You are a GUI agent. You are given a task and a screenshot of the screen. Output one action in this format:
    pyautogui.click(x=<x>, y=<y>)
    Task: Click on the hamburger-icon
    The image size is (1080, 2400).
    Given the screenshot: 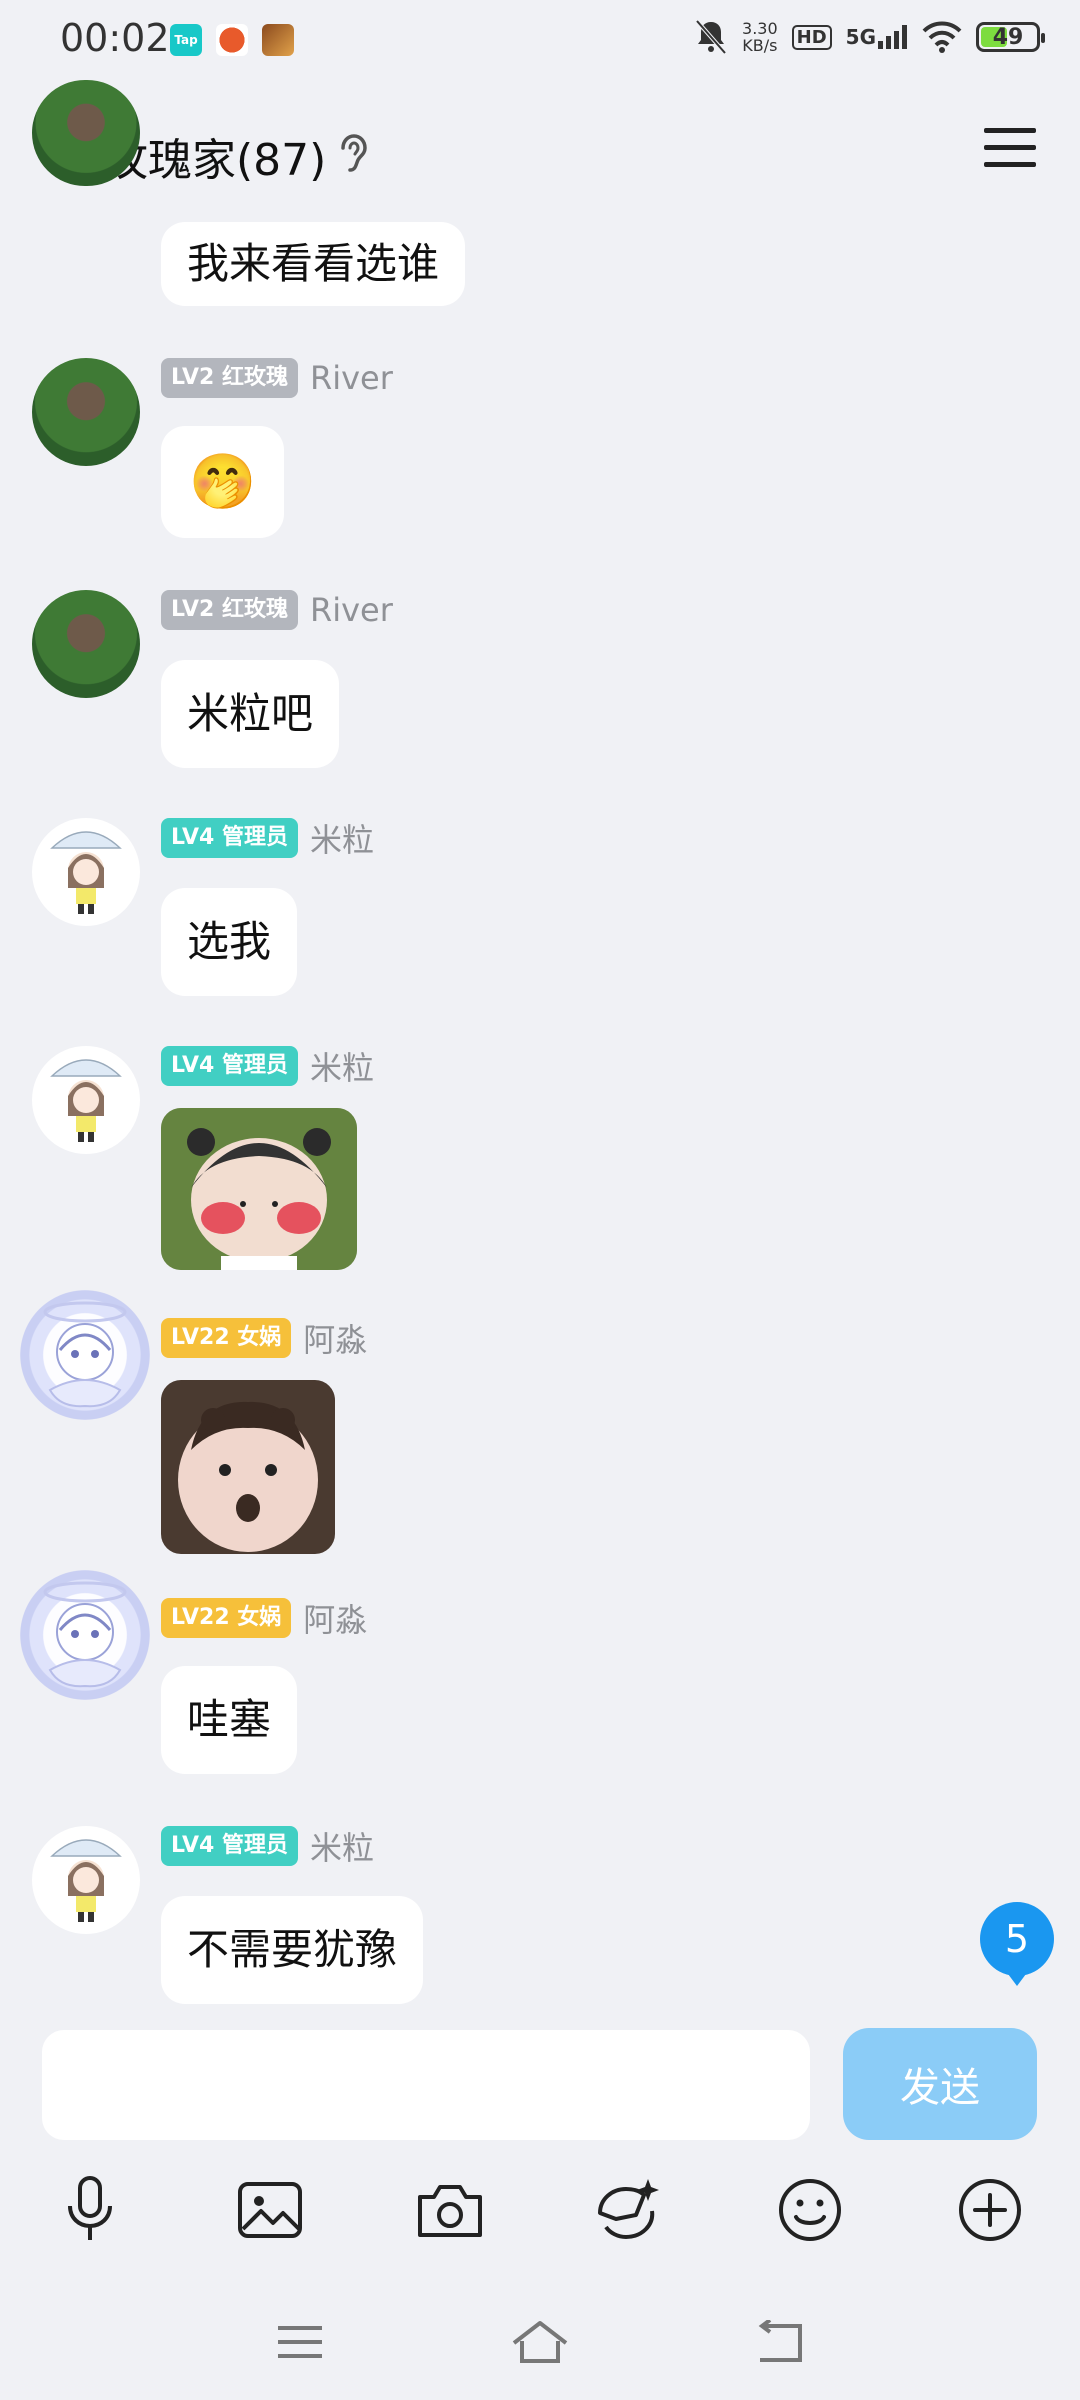 What is the action you would take?
    pyautogui.click(x=1010, y=147)
    